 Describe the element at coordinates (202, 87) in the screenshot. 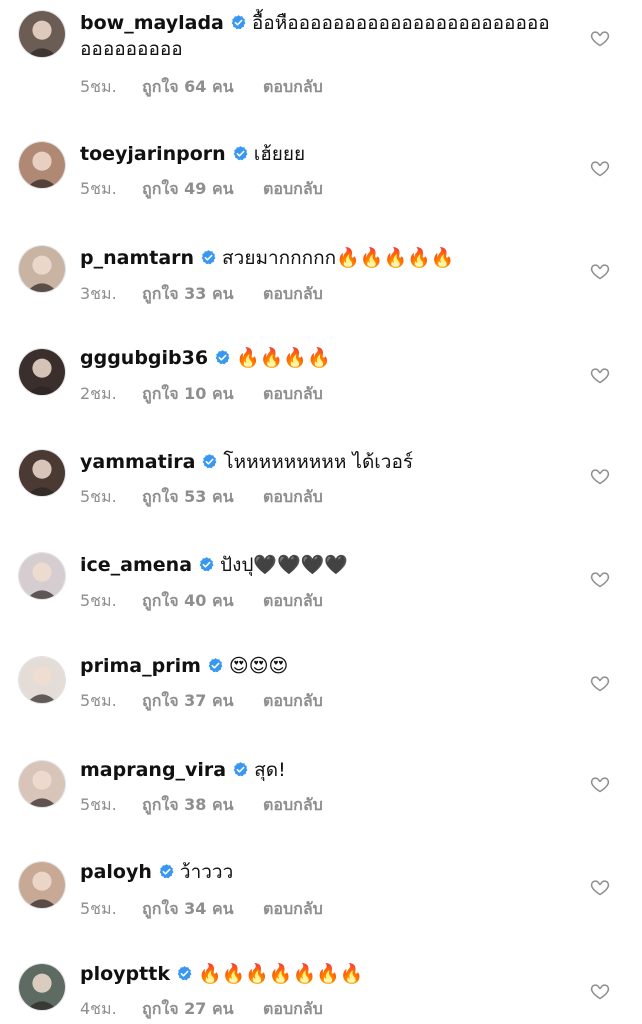

I see `like-count: ถูกใจ 64 คน` at that location.